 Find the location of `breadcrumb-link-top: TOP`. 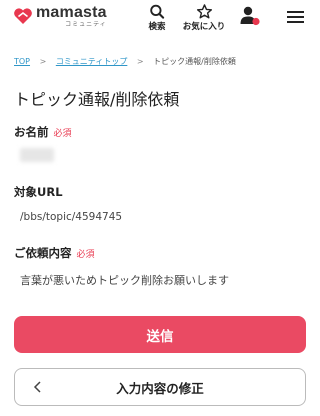

breadcrumb-link-top: TOP is located at coordinates (22, 61).